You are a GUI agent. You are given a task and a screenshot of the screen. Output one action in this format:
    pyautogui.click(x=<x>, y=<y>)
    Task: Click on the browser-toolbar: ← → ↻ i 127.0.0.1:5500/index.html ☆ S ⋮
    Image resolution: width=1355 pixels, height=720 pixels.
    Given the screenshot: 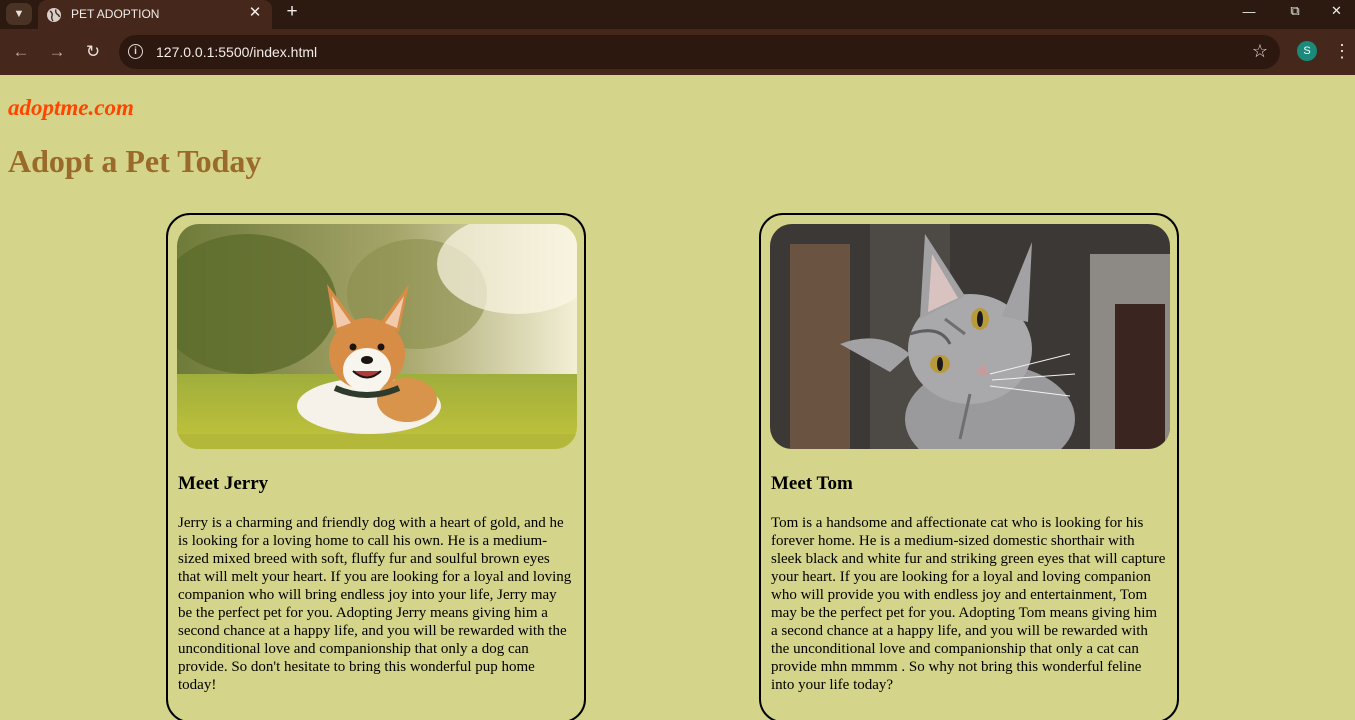 What is the action you would take?
    pyautogui.click(x=677, y=52)
    